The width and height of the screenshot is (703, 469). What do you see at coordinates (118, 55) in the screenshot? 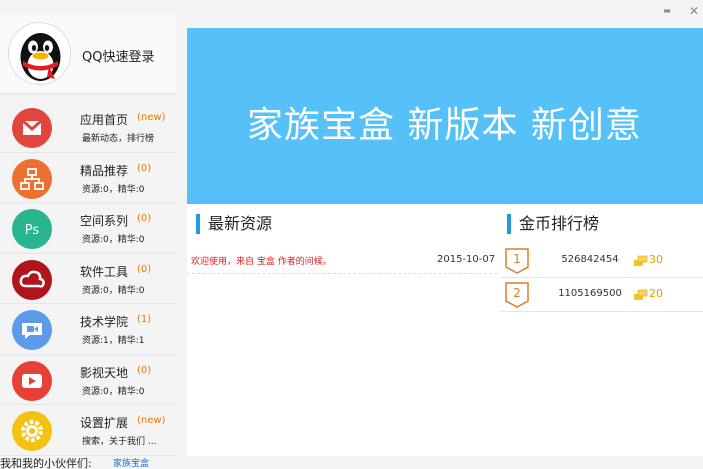
I see `qq-login-label: QQ快速登录` at bounding box center [118, 55].